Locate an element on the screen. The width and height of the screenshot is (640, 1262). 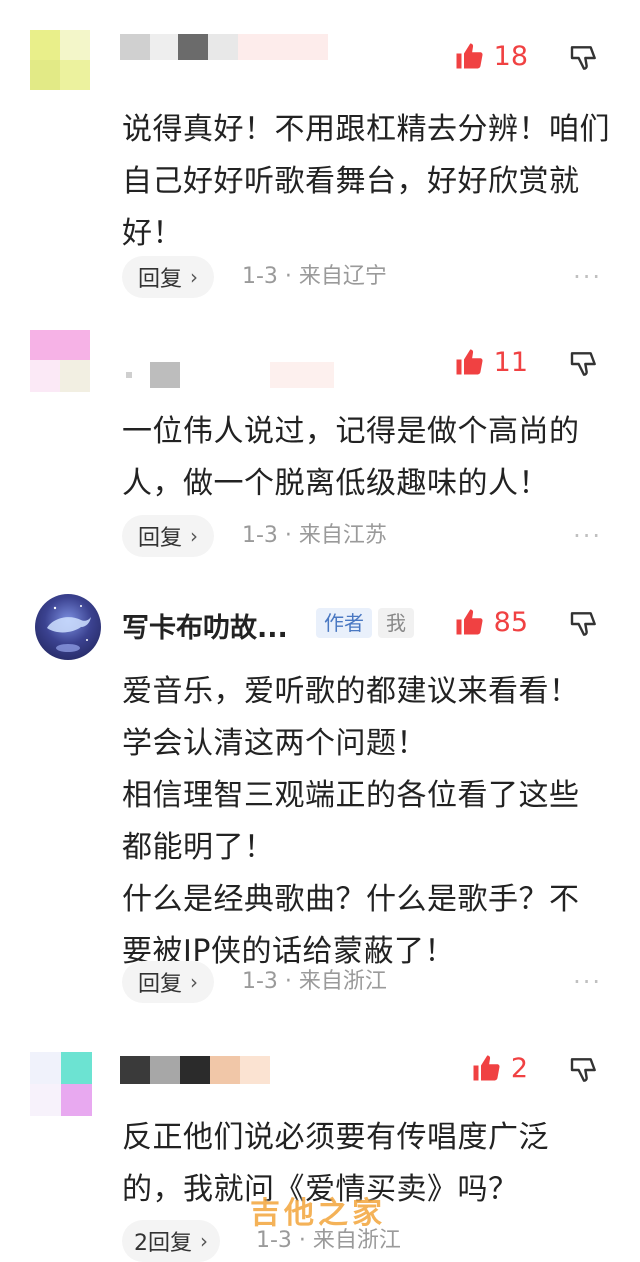
like-count: 2 is located at coordinates (519, 1068).